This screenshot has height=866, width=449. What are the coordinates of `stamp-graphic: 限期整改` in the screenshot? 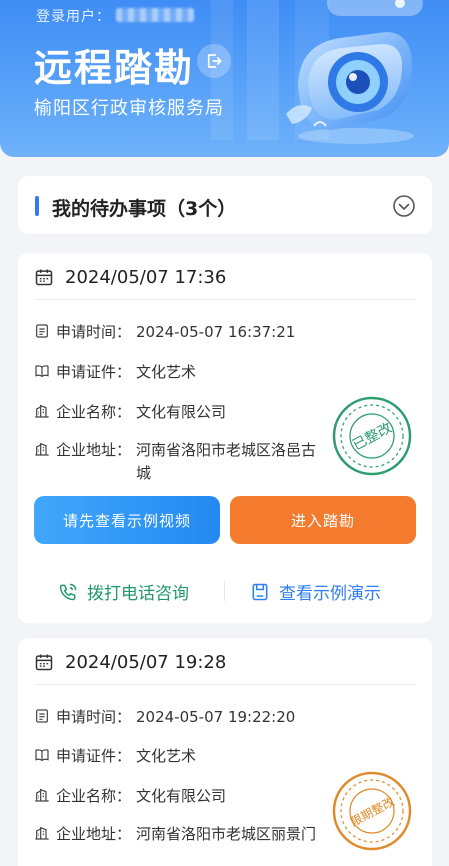 It's located at (372, 811).